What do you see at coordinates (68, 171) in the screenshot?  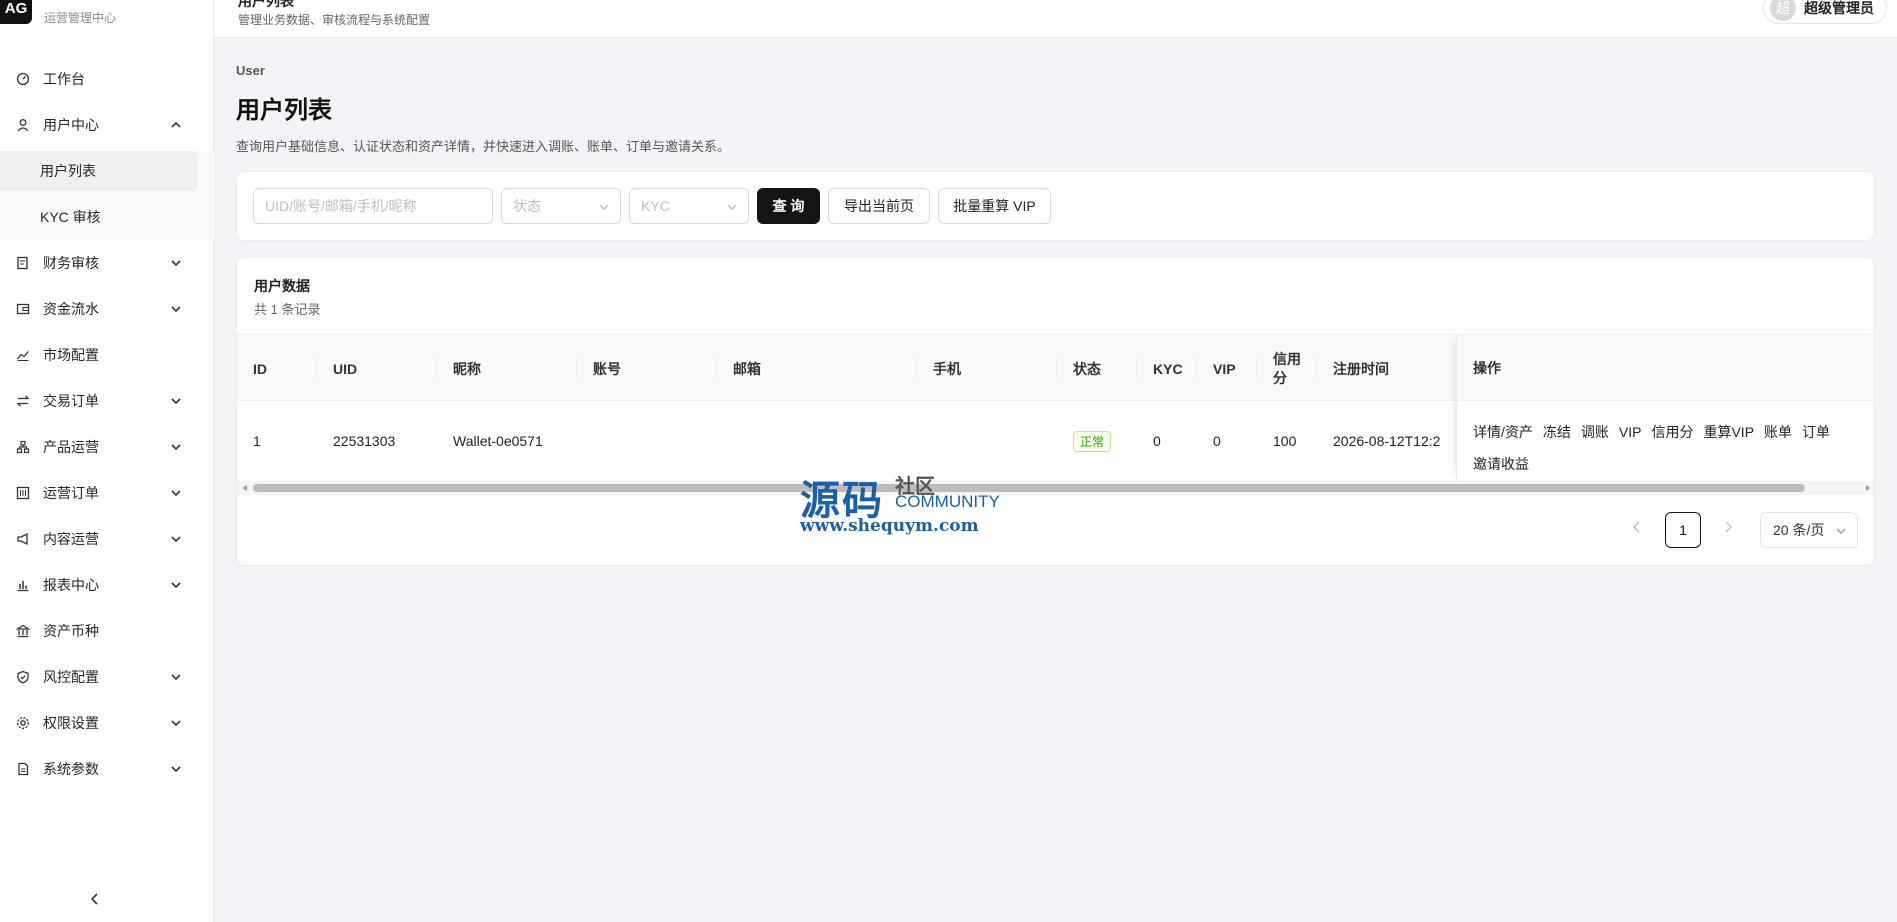 I see `sidebar-subitem-label: 用户列表` at bounding box center [68, 171].